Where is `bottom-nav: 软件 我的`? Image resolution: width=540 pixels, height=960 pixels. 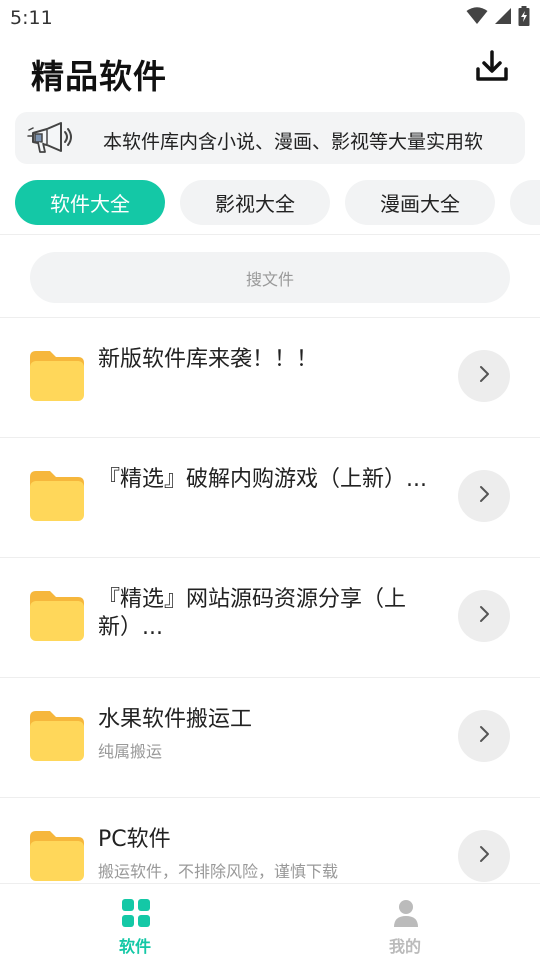 bottom-nav: 软件 我的 is located at coordinates (270, 921).